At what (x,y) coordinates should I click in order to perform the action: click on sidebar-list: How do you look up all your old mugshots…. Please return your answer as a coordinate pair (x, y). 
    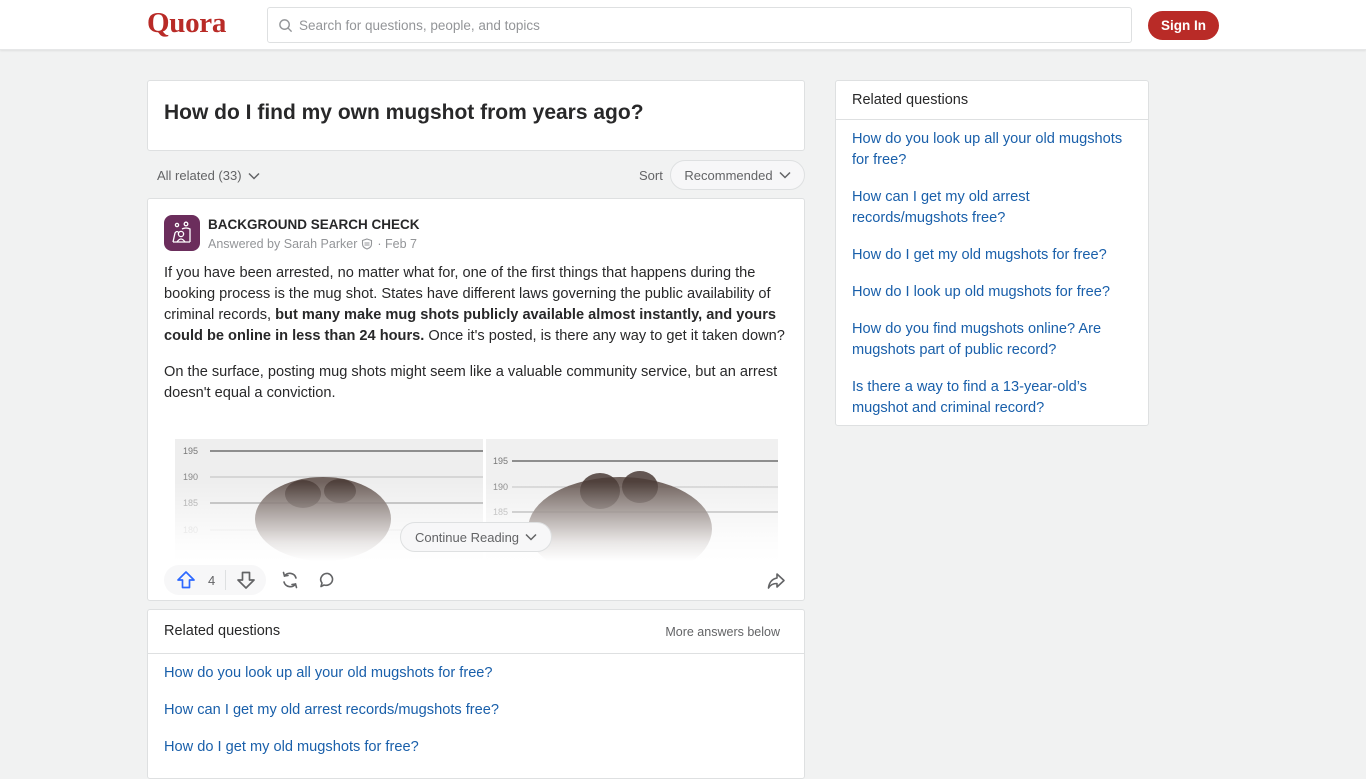
    Looking at the image, I should click on (992, 269).